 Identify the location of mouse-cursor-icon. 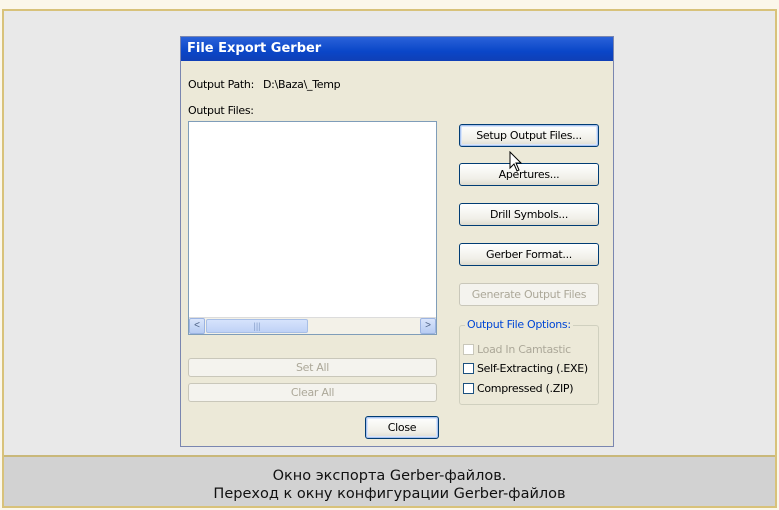
(516, 161).